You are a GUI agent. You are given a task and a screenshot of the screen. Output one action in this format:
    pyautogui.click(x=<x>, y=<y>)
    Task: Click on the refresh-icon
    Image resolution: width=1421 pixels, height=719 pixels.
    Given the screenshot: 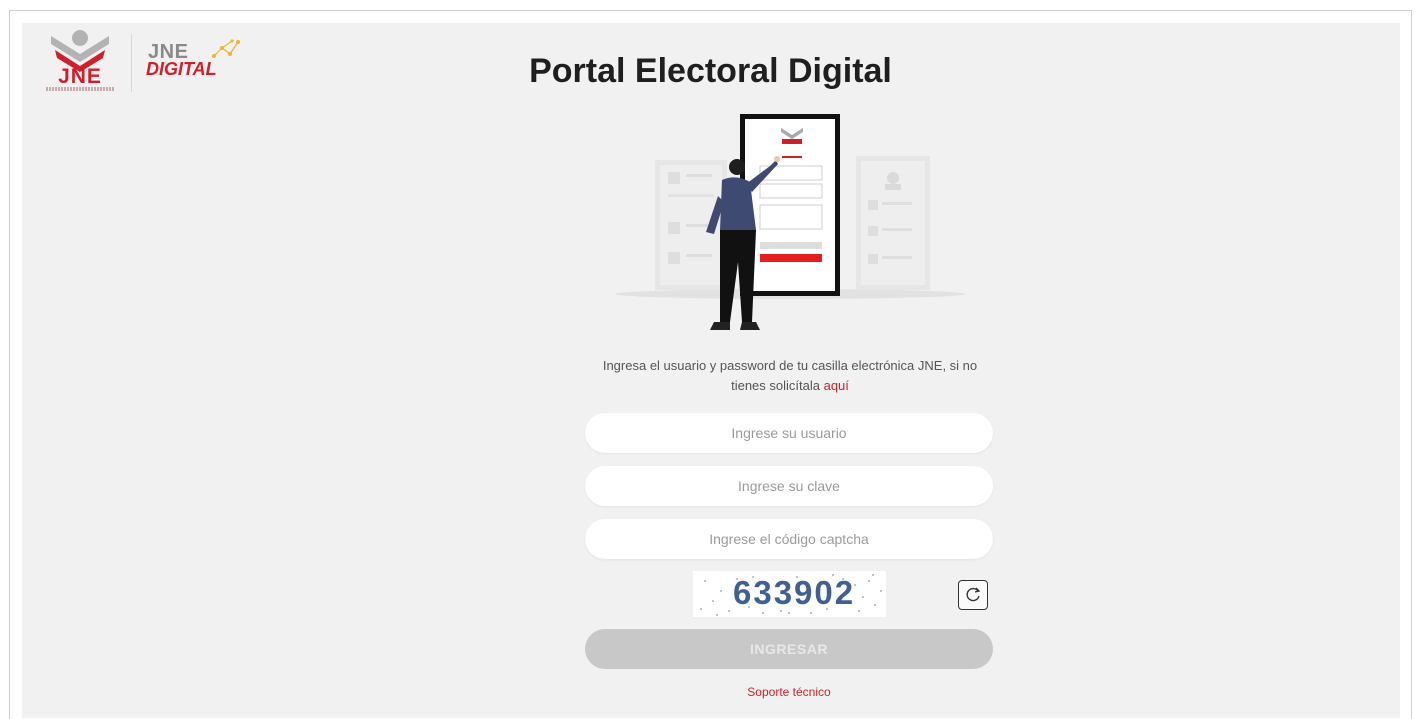 What is the action you would take?
    pyautogui.click(x=973, y=594)
    